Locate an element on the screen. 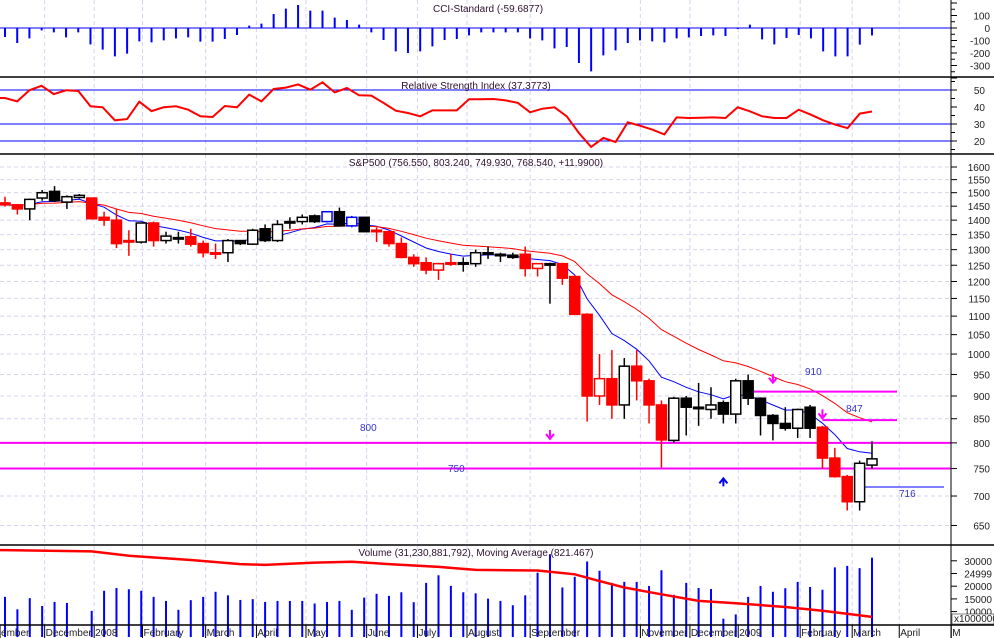  price-tick-label: 700 is located at coordinates (981, 497).